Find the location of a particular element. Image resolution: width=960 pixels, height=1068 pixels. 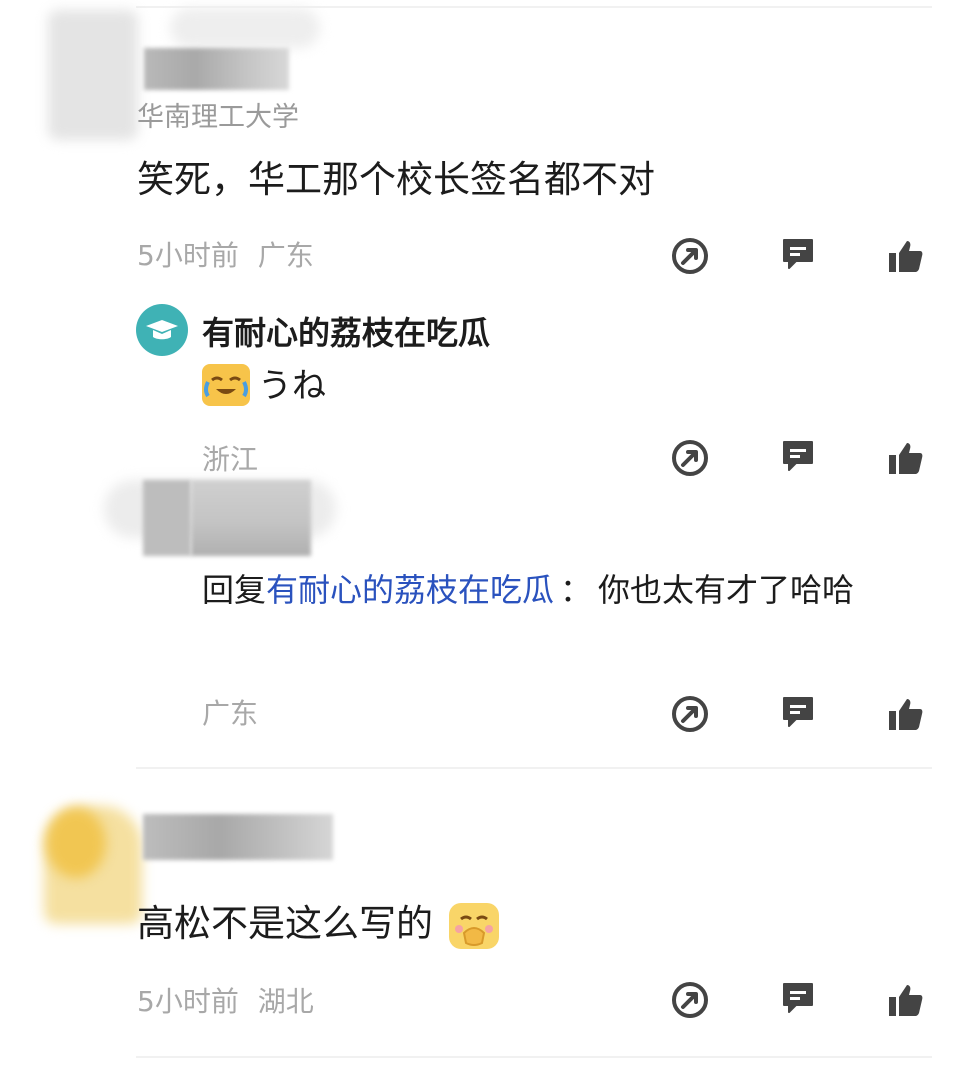

reply-body: 你也太有才了哈哈 is located at coordinates (726, 590).